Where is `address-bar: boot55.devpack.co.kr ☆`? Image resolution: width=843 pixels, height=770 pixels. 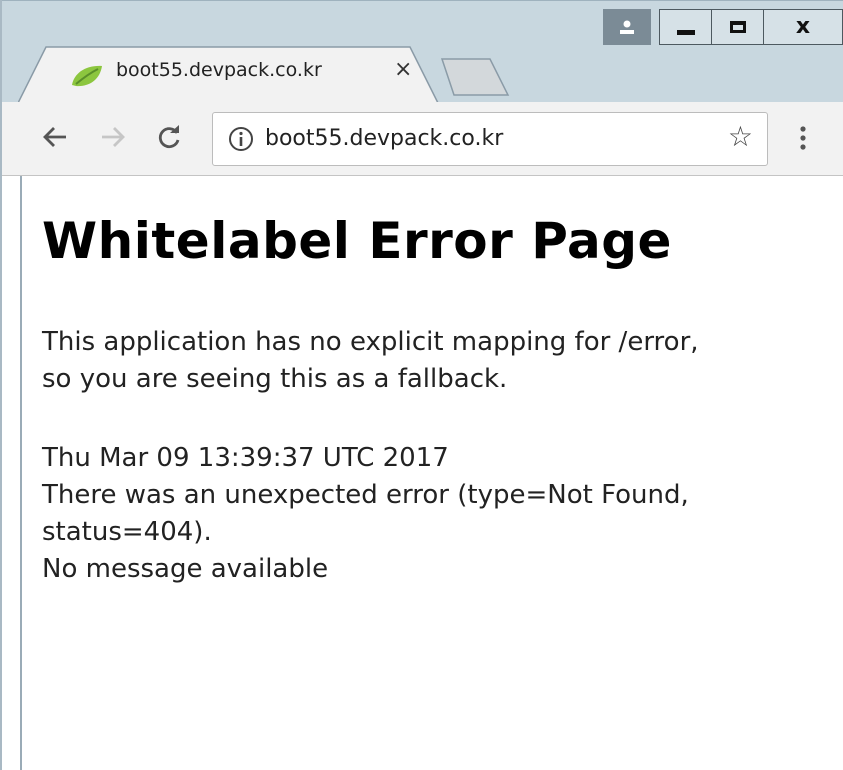
address-bar: boot55.devpack.co.kr ☆ is located at coordinates (490, 139).